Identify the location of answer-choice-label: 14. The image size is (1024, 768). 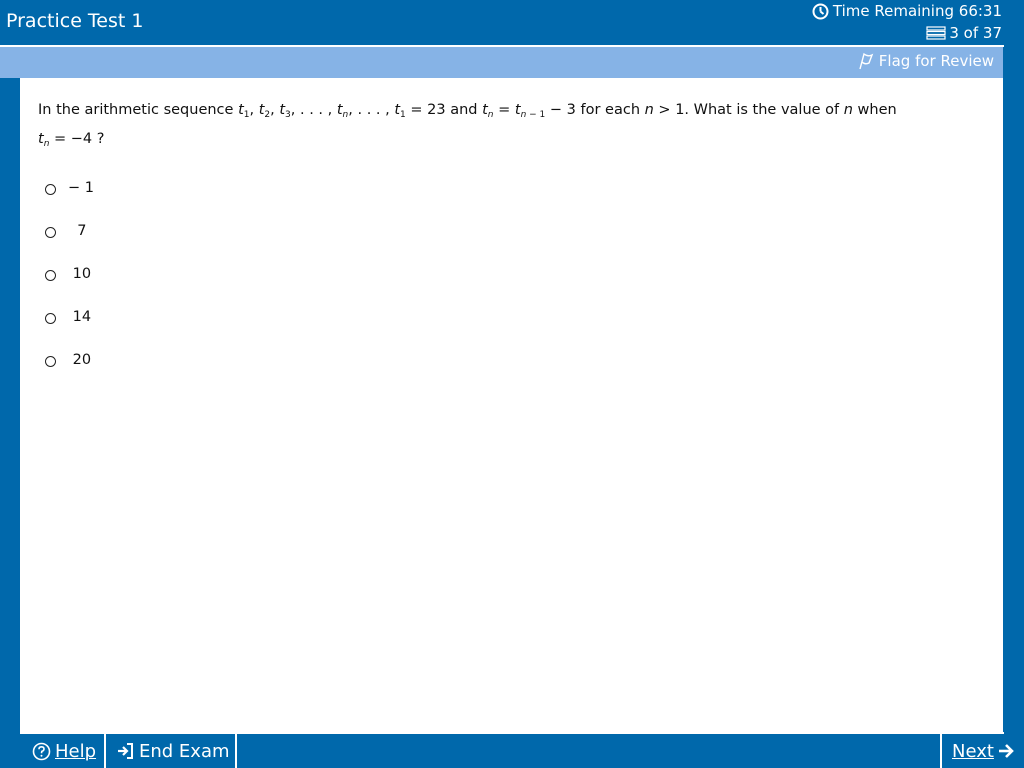
(80, 316).